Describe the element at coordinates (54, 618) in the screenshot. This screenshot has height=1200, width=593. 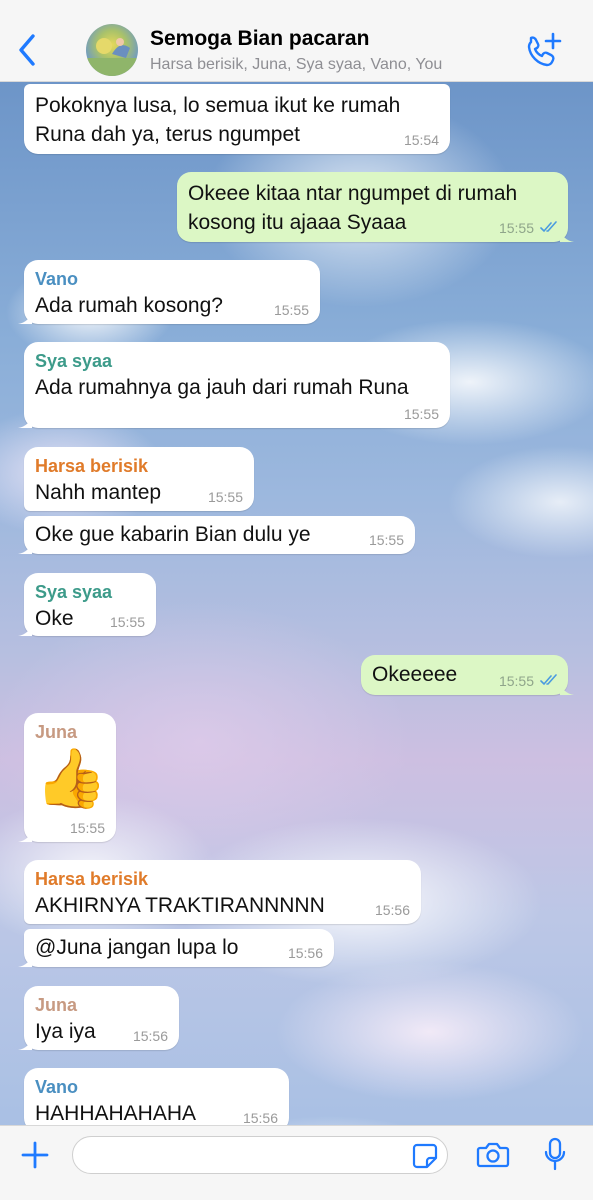
I see `message-text: Oke` at that location.